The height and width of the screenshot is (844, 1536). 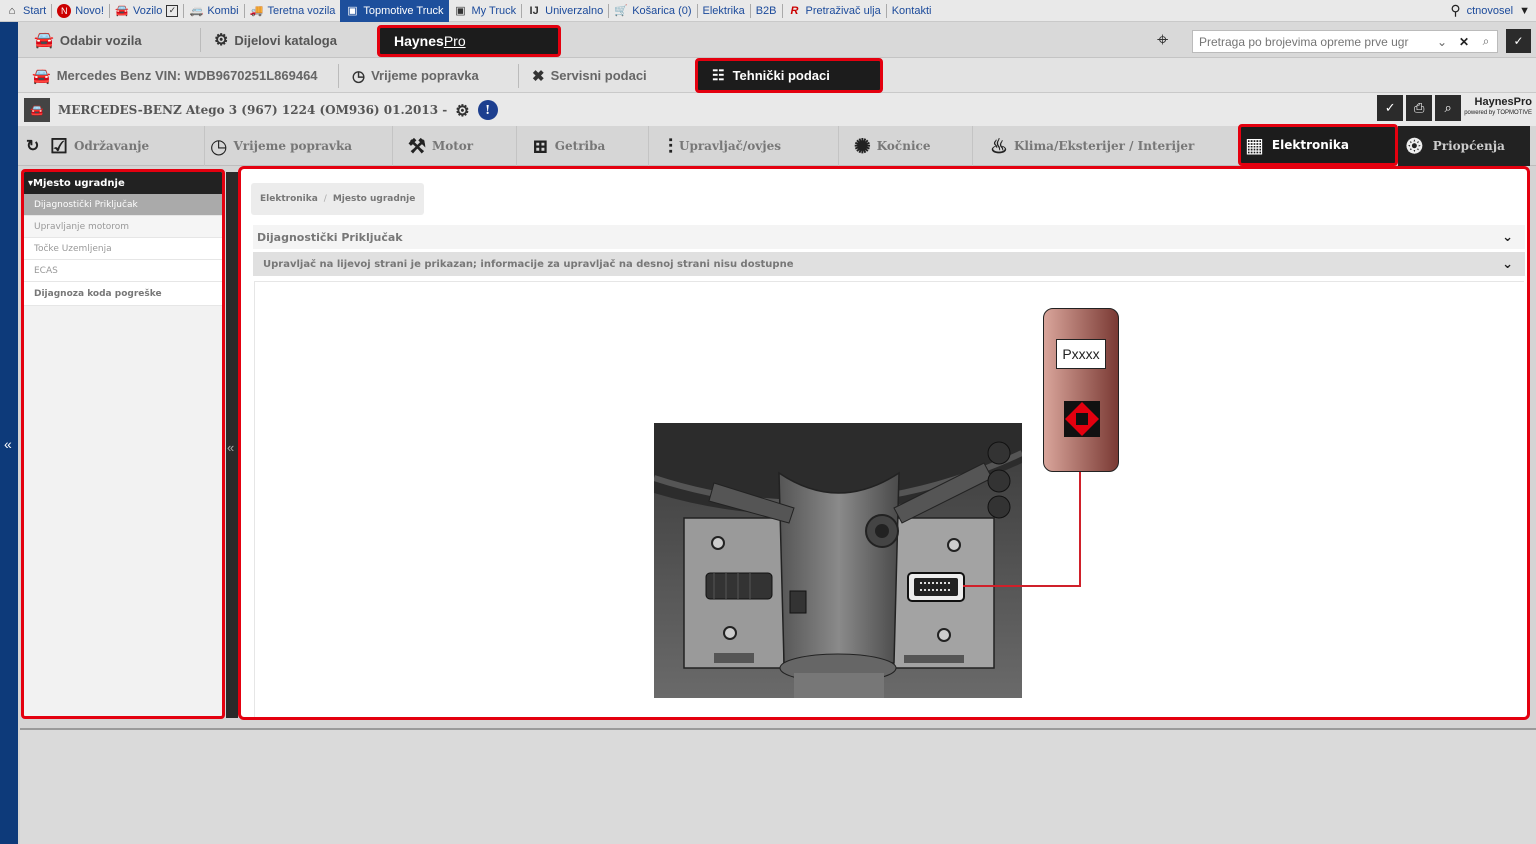 What do you see at coordinates (838, 560) in the screenshot?
I see `dashboard-illustration` at bounding box center [838, 560].